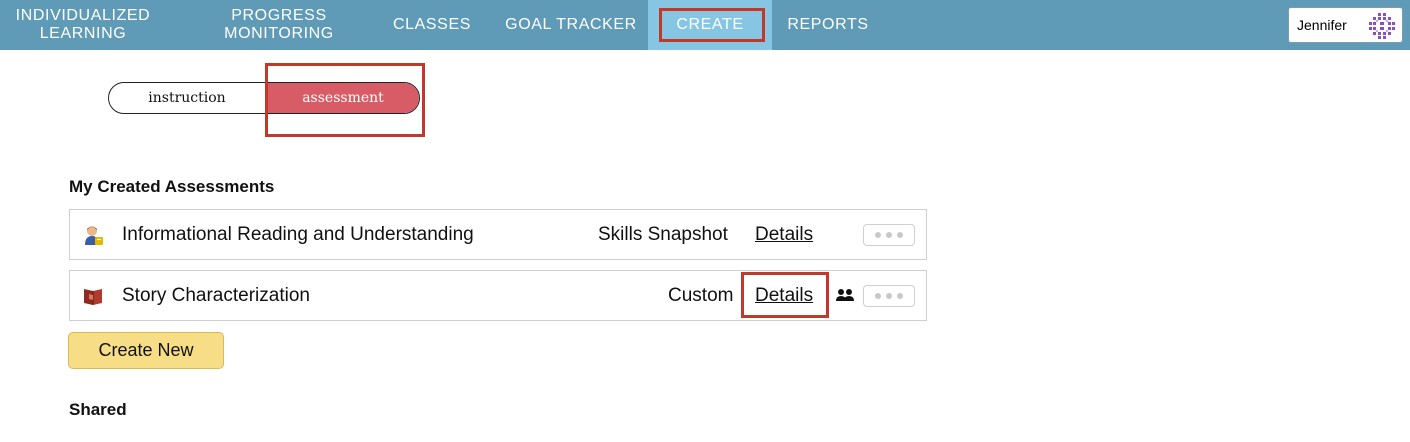 This screenshot has width=1410, height=442. I want to click on nav-label: CREATE, so click(710, 24).